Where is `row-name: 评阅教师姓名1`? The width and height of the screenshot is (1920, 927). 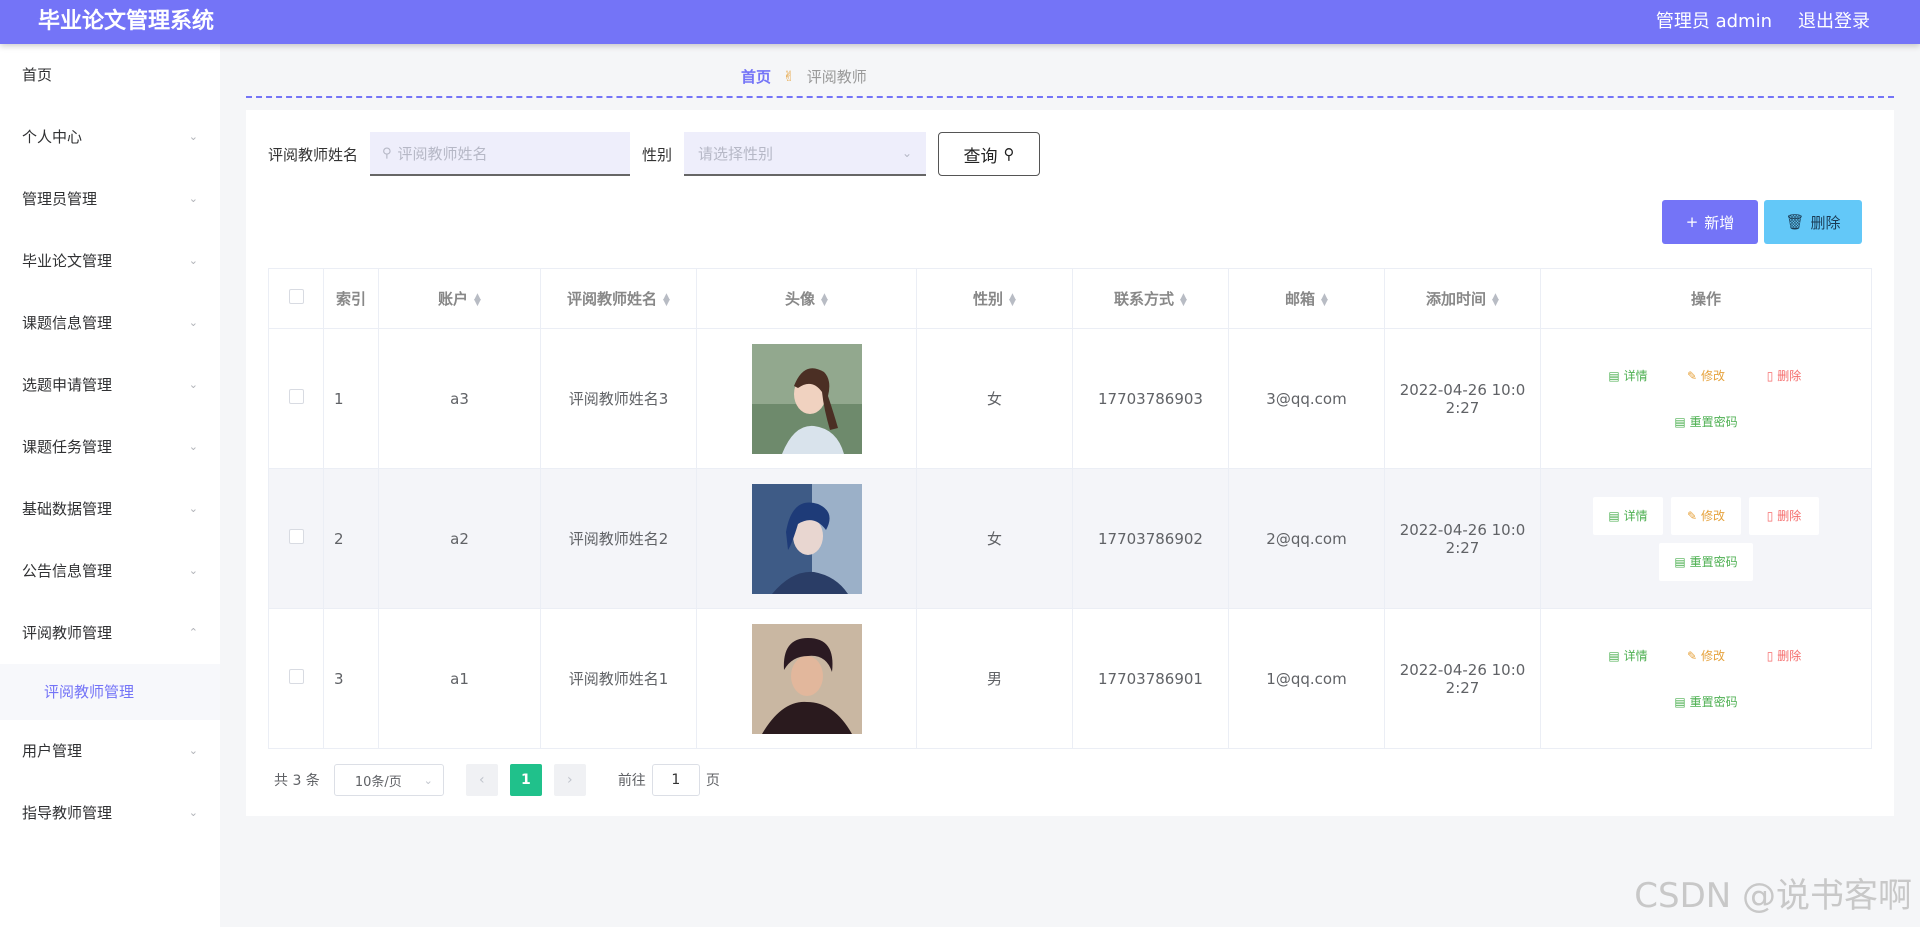 row-name: 评阅教师姓名1 is located at coordinates (618, 678).